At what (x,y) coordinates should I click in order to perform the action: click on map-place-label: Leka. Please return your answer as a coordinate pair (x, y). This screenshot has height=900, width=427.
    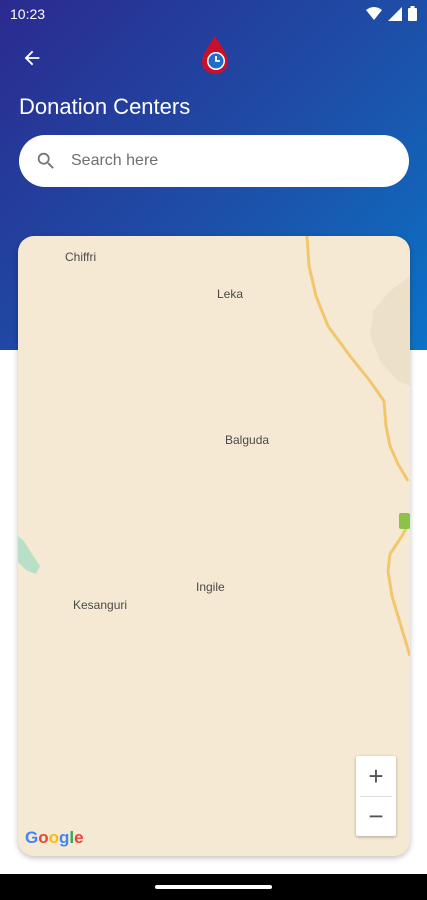
    Looking at the image, I should click on (230, 294).